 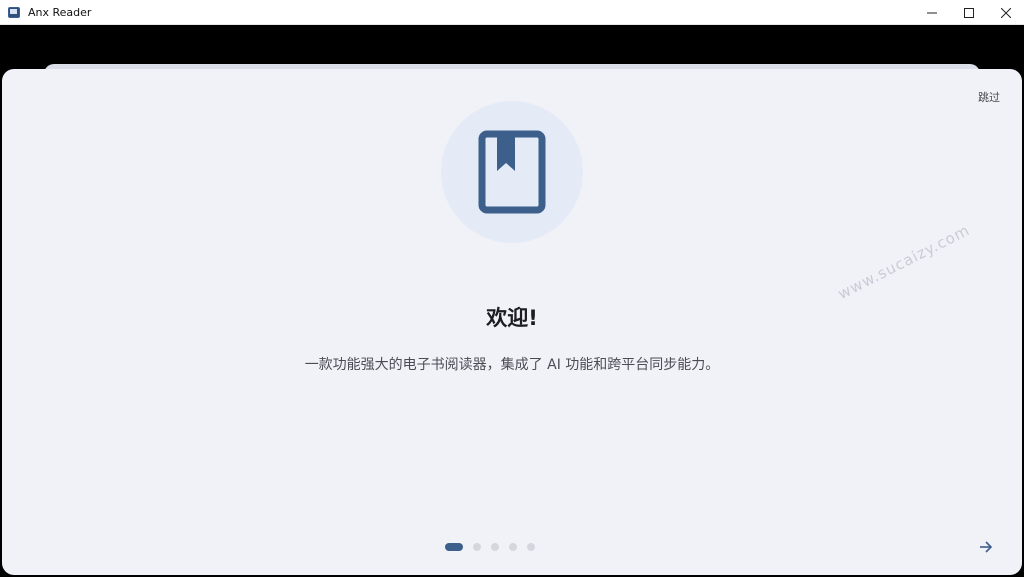 What do you see at coordinates (454, 547) in the screenshot?
I see `page-dot-active` at bounding box center [454, 547].